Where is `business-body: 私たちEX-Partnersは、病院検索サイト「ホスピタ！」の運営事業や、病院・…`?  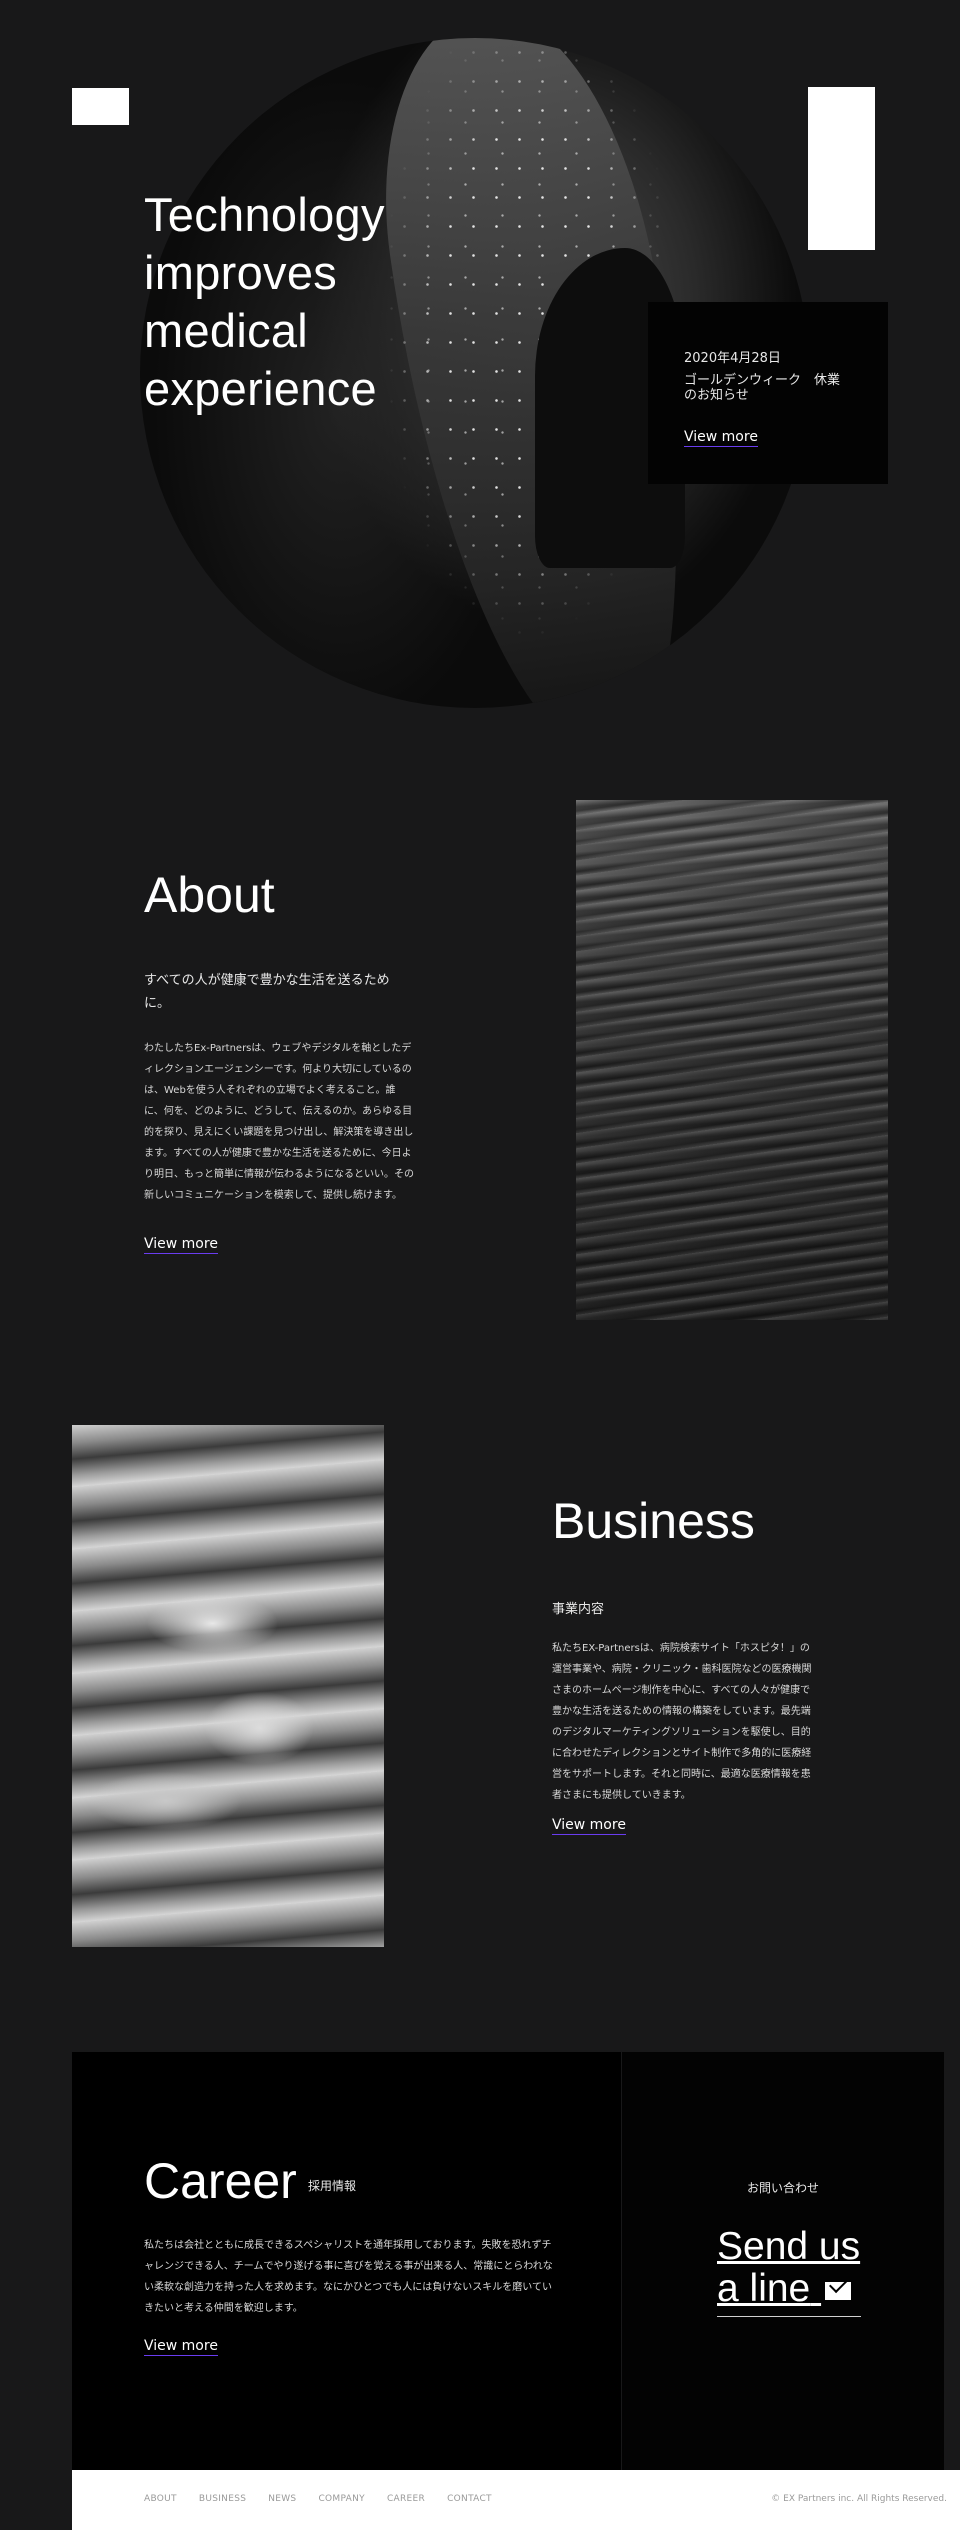
business-body: 私たちEX-Partnersは、病院検索サイト「ホスピタ！」の運営事業や、病院・… is located at coordinates (682, 1722).